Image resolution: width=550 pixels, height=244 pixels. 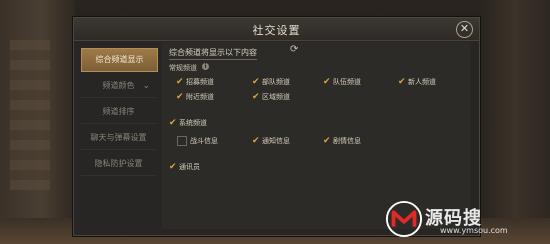 I want to click on checkbox-region-channel: ✔ 区域频道, so click(x=271, y=97).